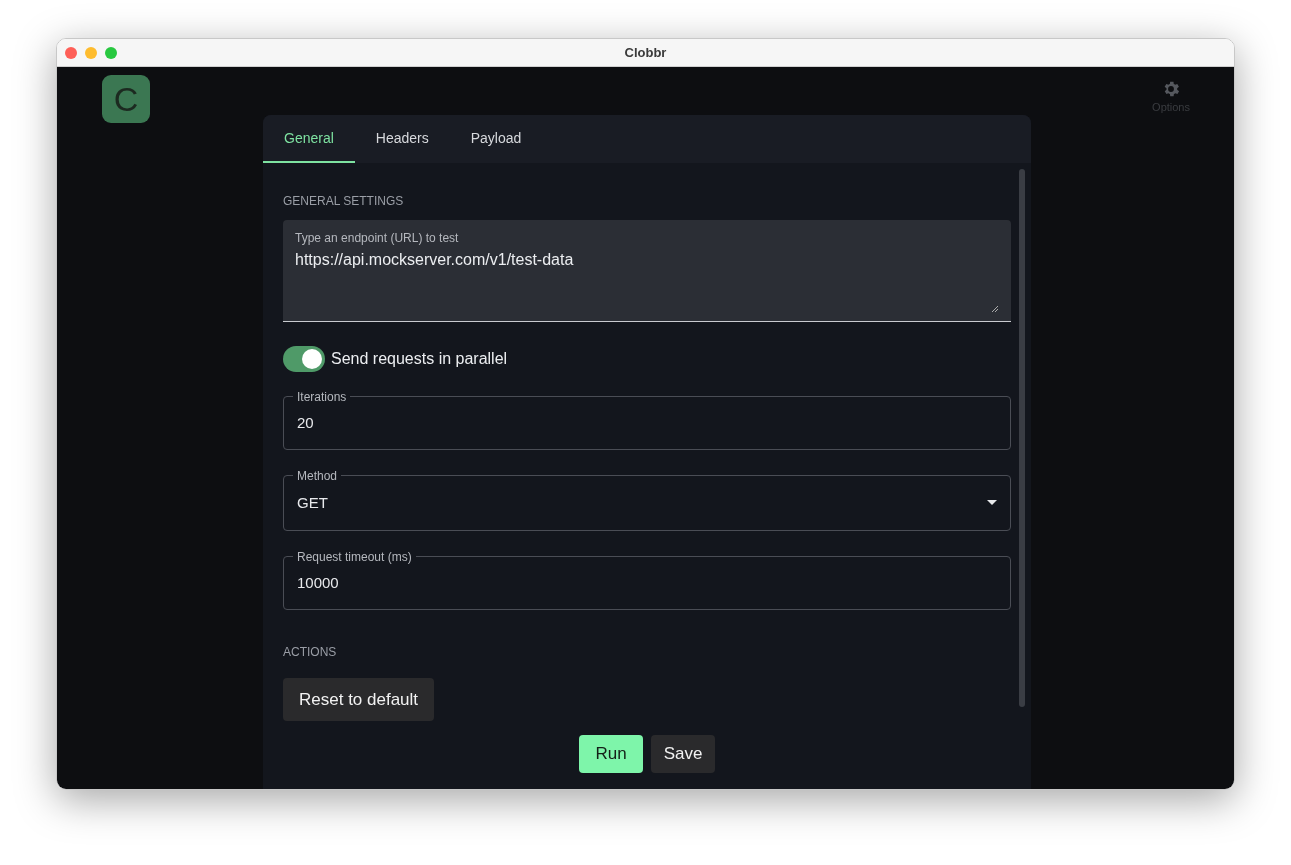  Describe the element at coordinates (304, 359) in the screenshot. I see `toggle-switch` at that location.